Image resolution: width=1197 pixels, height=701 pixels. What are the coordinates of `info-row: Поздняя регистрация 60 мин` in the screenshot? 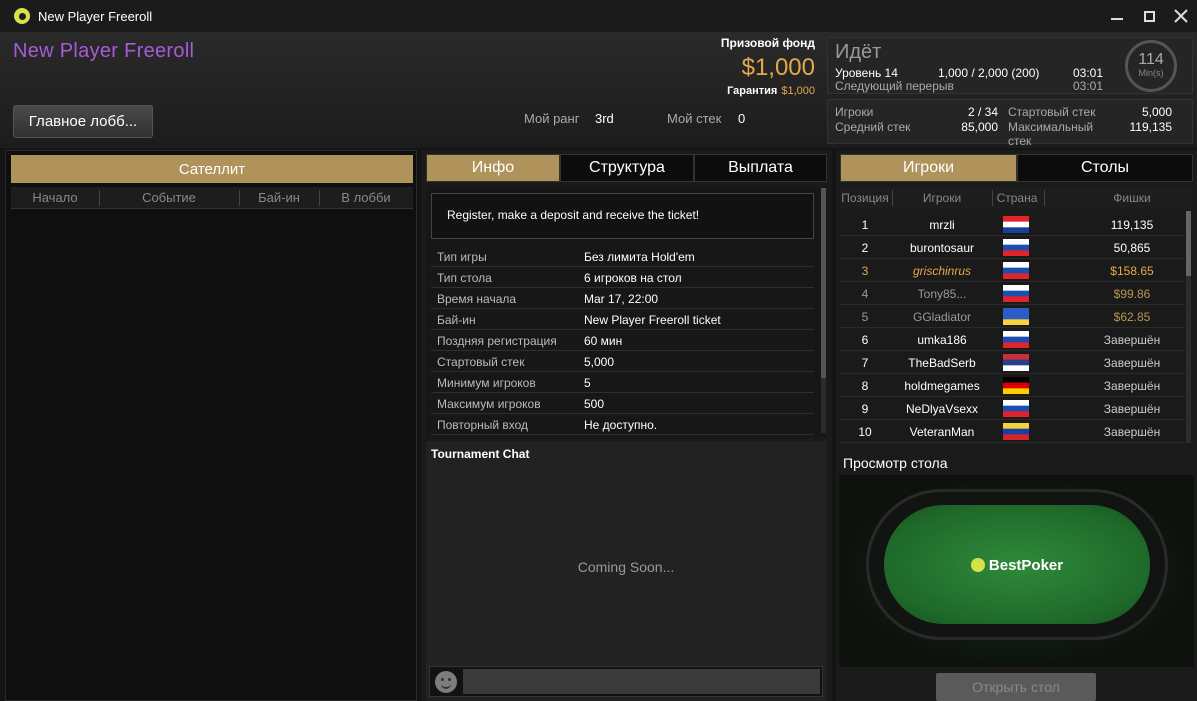 It's located at (622, 340).